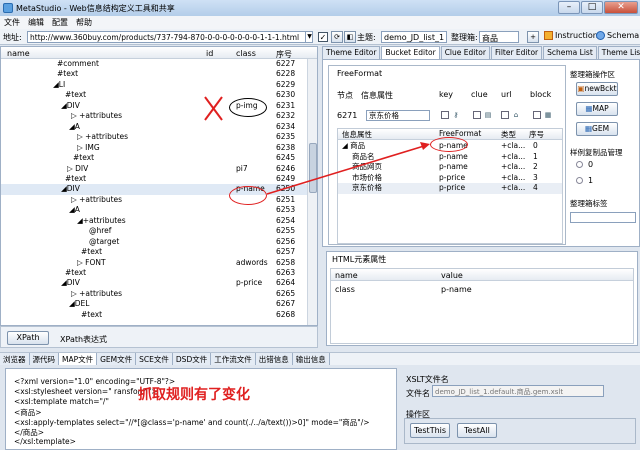 The image size is (640, 450). Describe the element at coordinates (194, 395) in the screenshot. I see `annotation-text: 抓取规则有了变化` at that location.